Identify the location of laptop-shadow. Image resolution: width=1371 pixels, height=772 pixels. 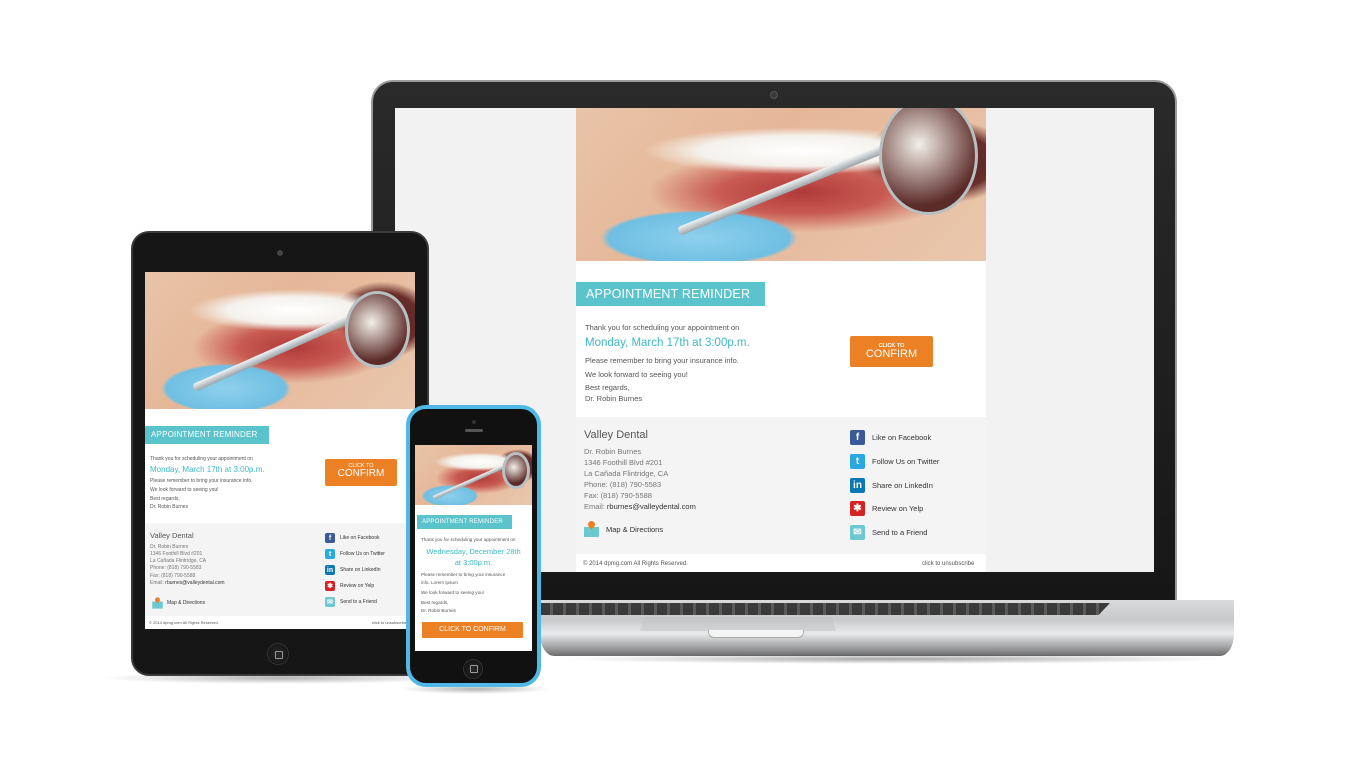
(895, 659).